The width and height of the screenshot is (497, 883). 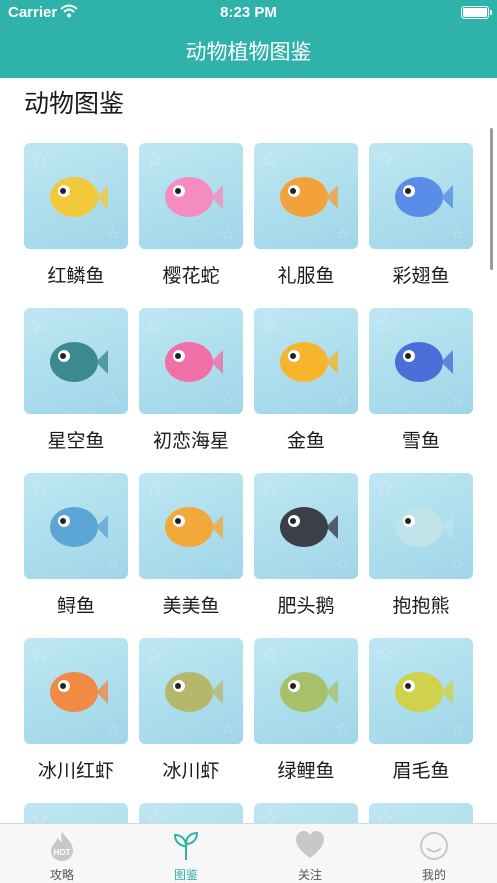 I want to click on tab-label: 关注, so click(x=309, y=875).